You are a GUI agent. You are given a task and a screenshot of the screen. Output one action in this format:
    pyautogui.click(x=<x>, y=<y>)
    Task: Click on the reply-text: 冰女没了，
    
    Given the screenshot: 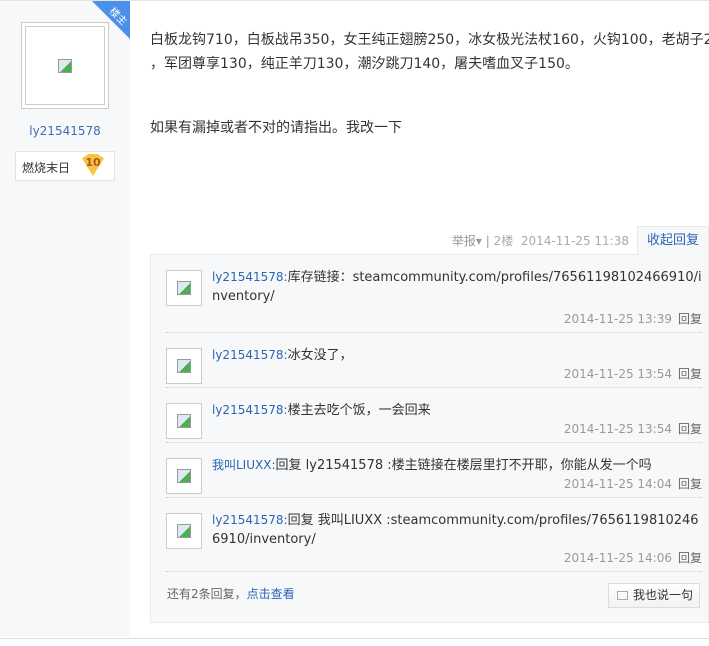 What is the action you would take?
    pyautogui.click(x=320, y=355)
    